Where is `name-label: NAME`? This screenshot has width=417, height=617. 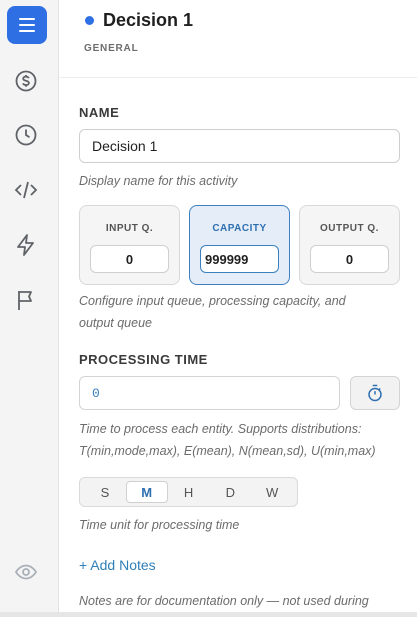 name-label: NAME is located at coordinates (99, 112).